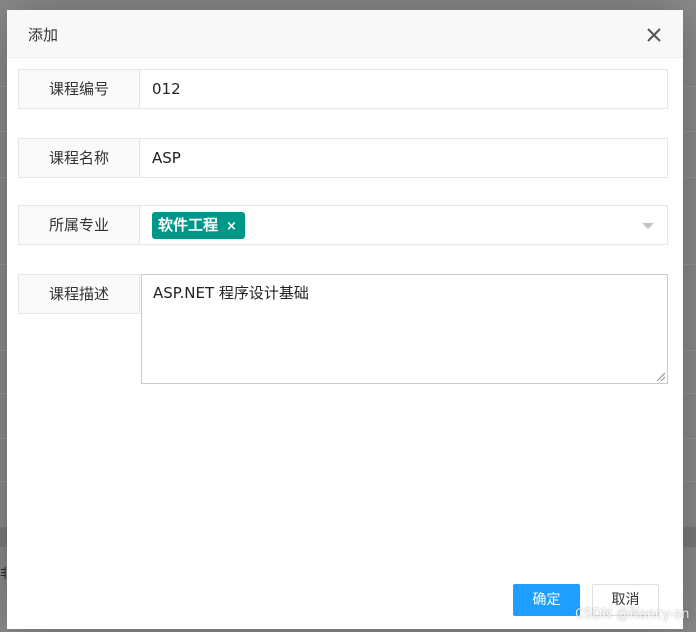 Image resolution: width=696 pixels, height=632 pixels. I want to click on tag-remove-icon: ×, so click(231, 226).